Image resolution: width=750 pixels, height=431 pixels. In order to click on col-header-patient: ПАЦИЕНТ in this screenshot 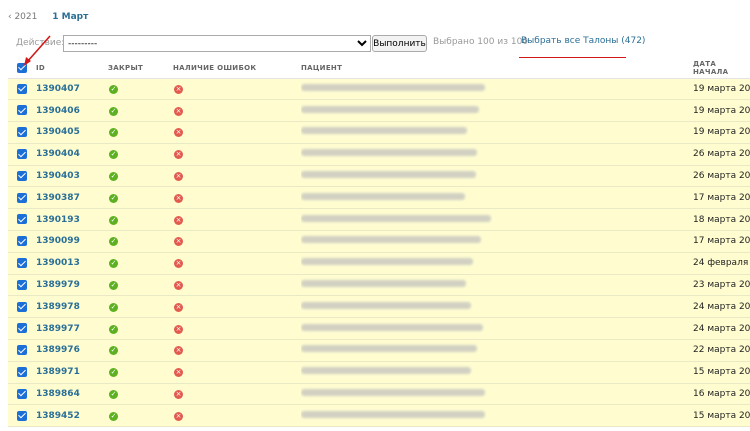, I will do `click(497, 68)`.